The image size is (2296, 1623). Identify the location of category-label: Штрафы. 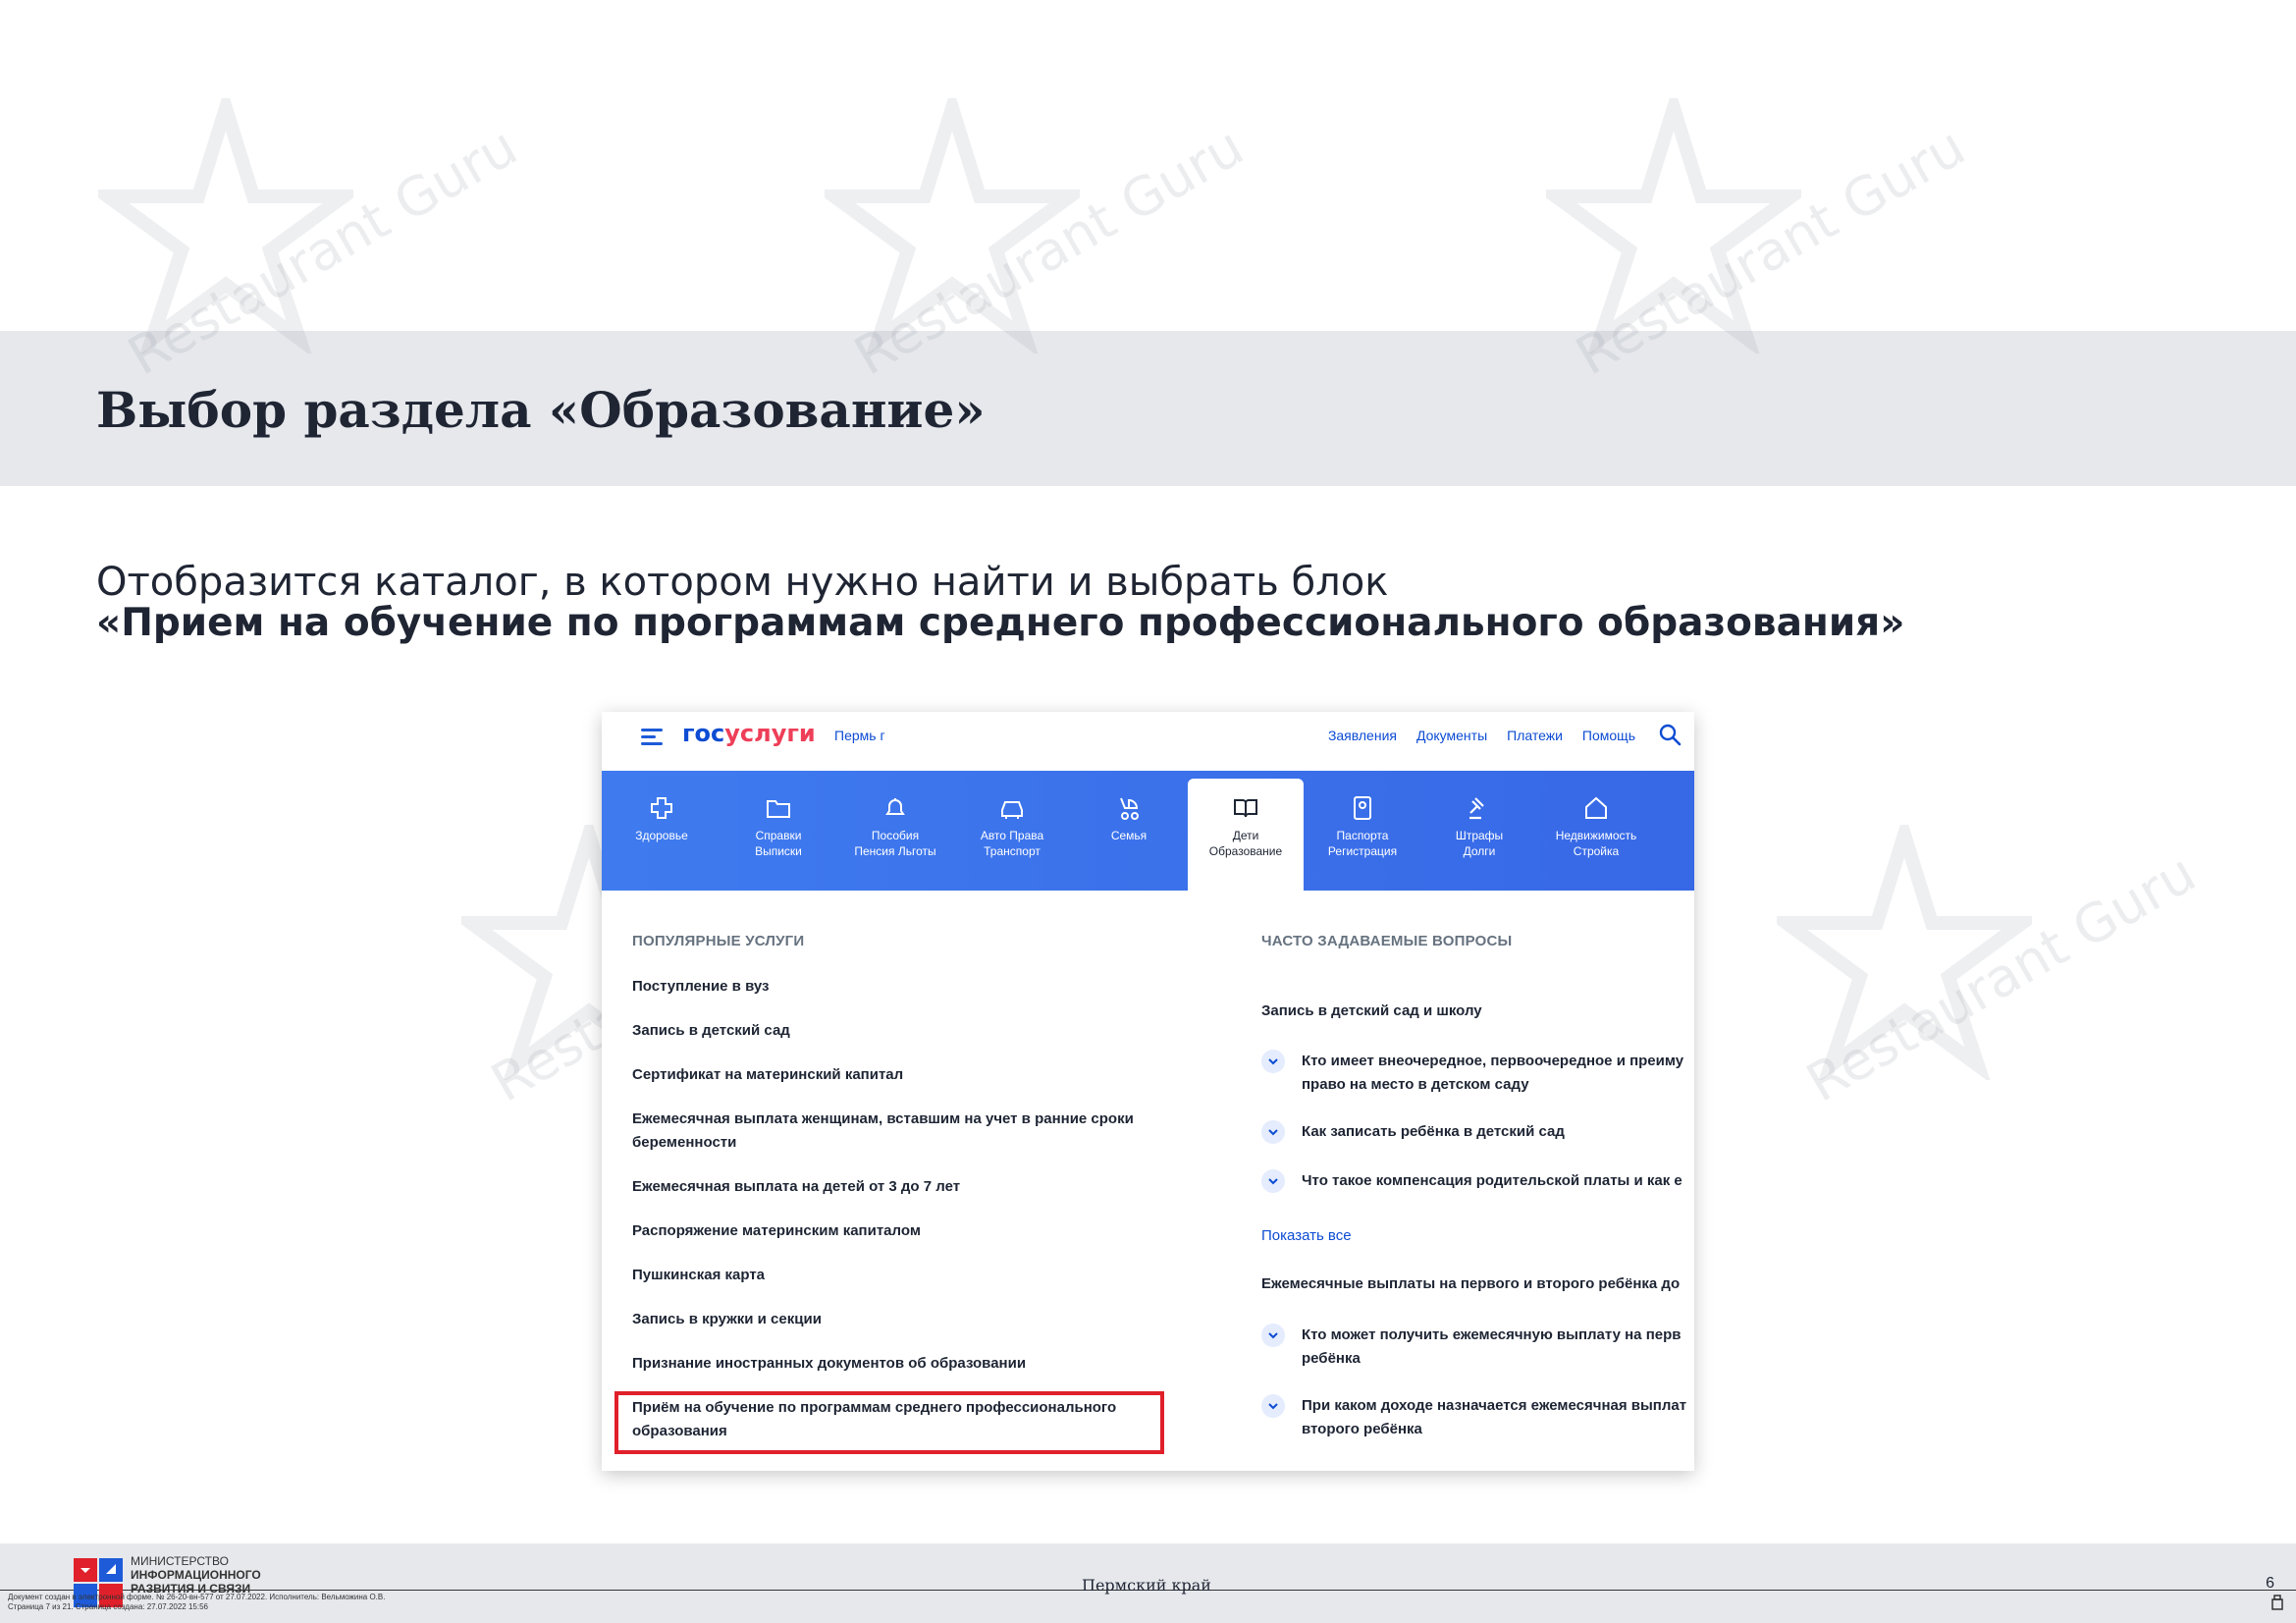
(1479, 835).